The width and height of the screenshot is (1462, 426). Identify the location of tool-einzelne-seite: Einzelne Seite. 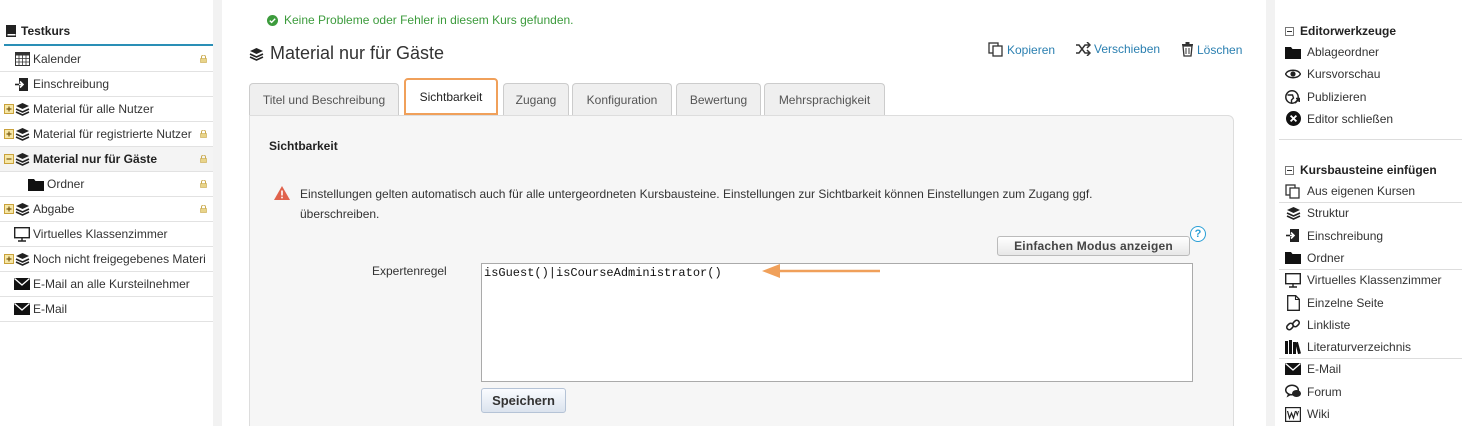
(1370, 303).